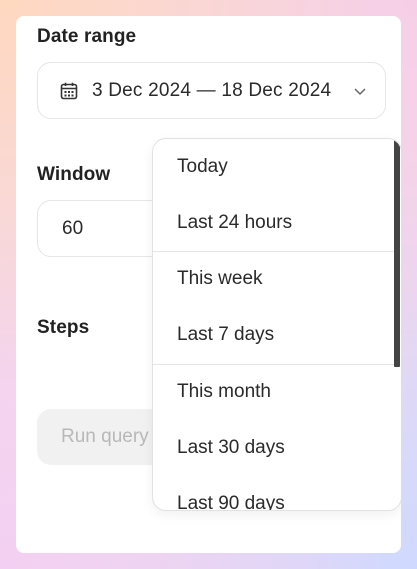  Describe the element at coordinates (274, 392) in the screenshot. I see `menu-item-this-month: This month` at that location.